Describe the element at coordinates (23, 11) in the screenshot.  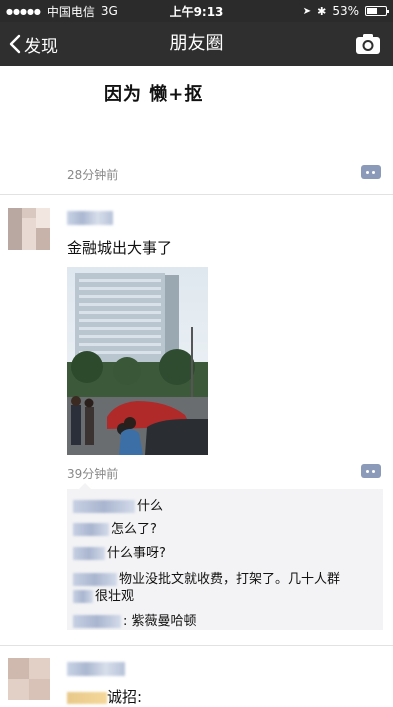
I see `signal-icon: ●●●●●` at that location.